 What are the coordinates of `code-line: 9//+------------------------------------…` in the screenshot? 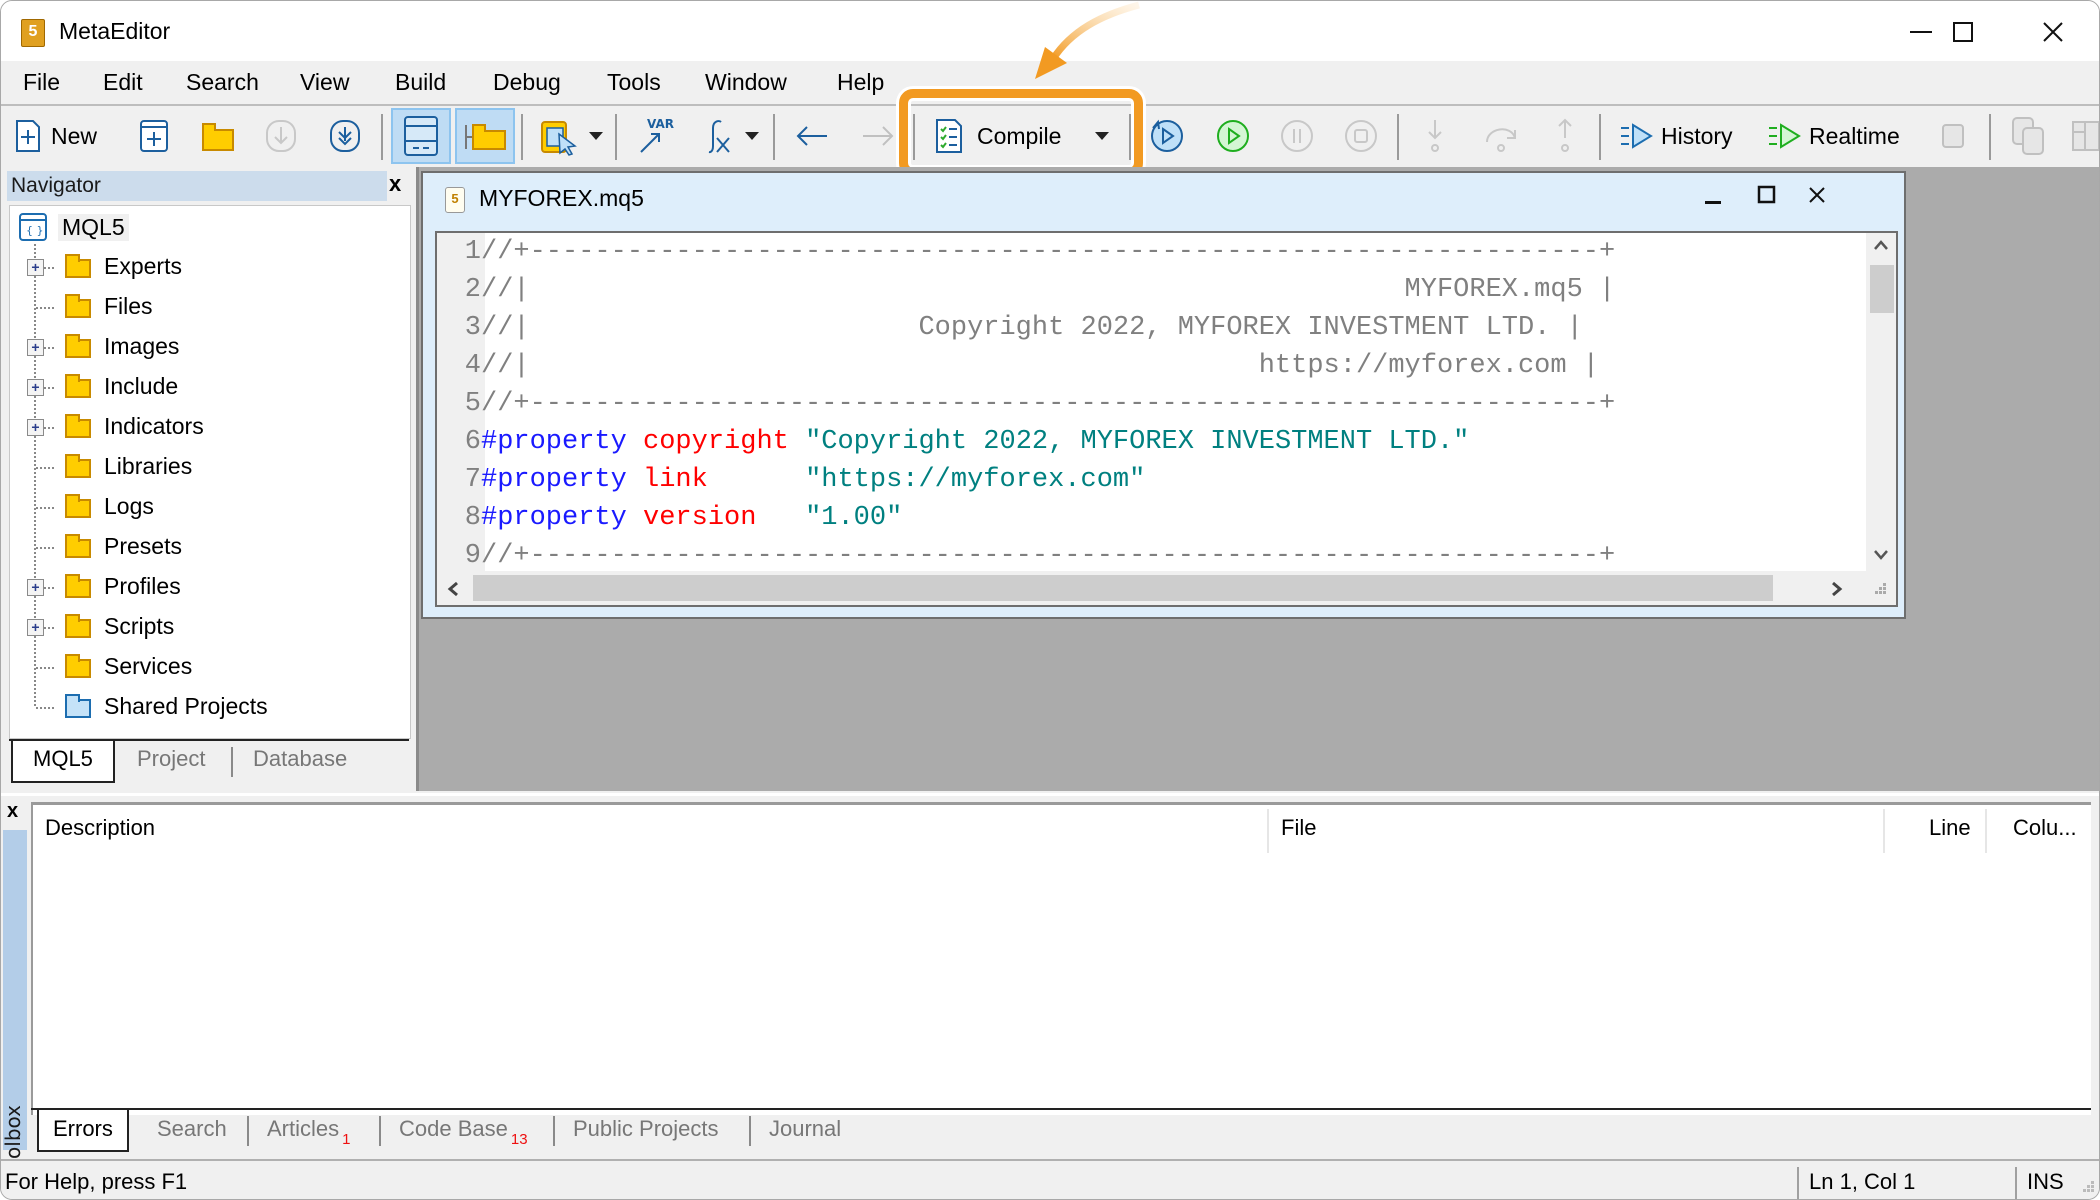 It's located at (1026, 556).